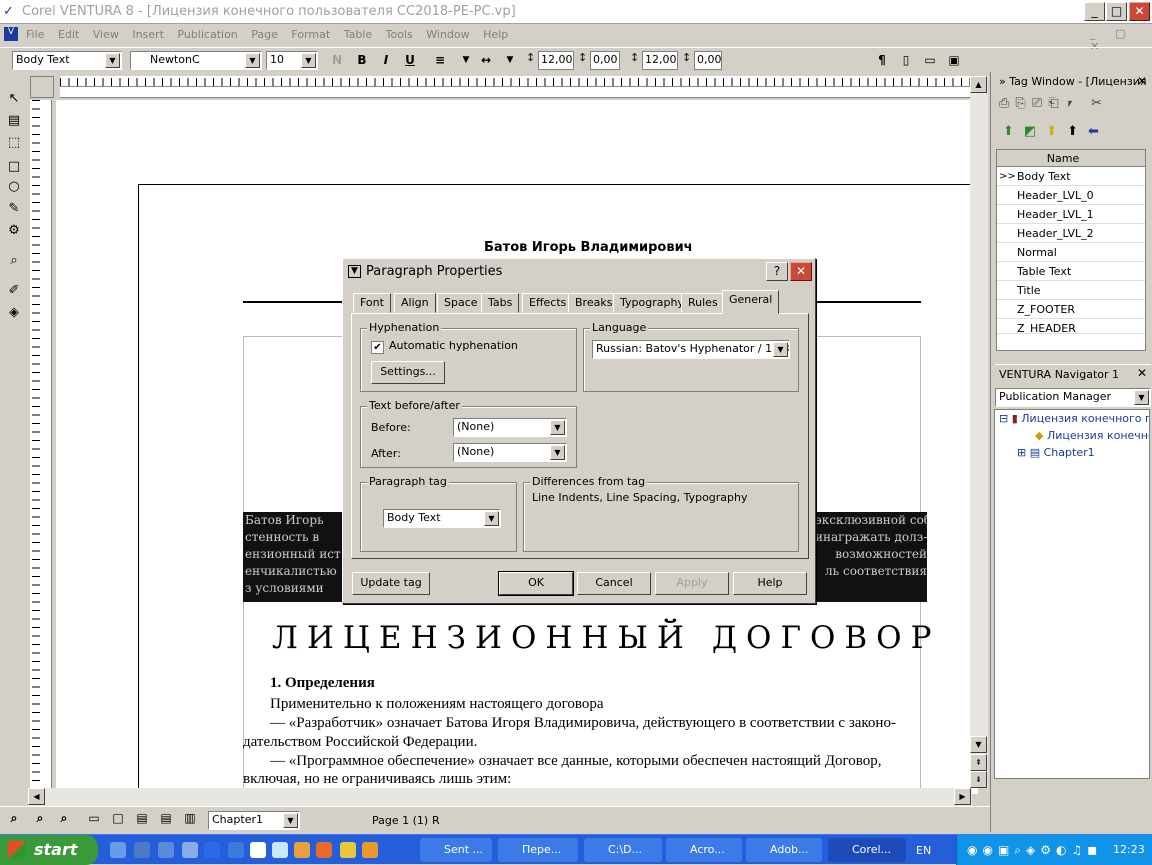  I want to click on language-select: Russian: Batov's Hyphenator / 1.63 ▼, so click(691, 349).